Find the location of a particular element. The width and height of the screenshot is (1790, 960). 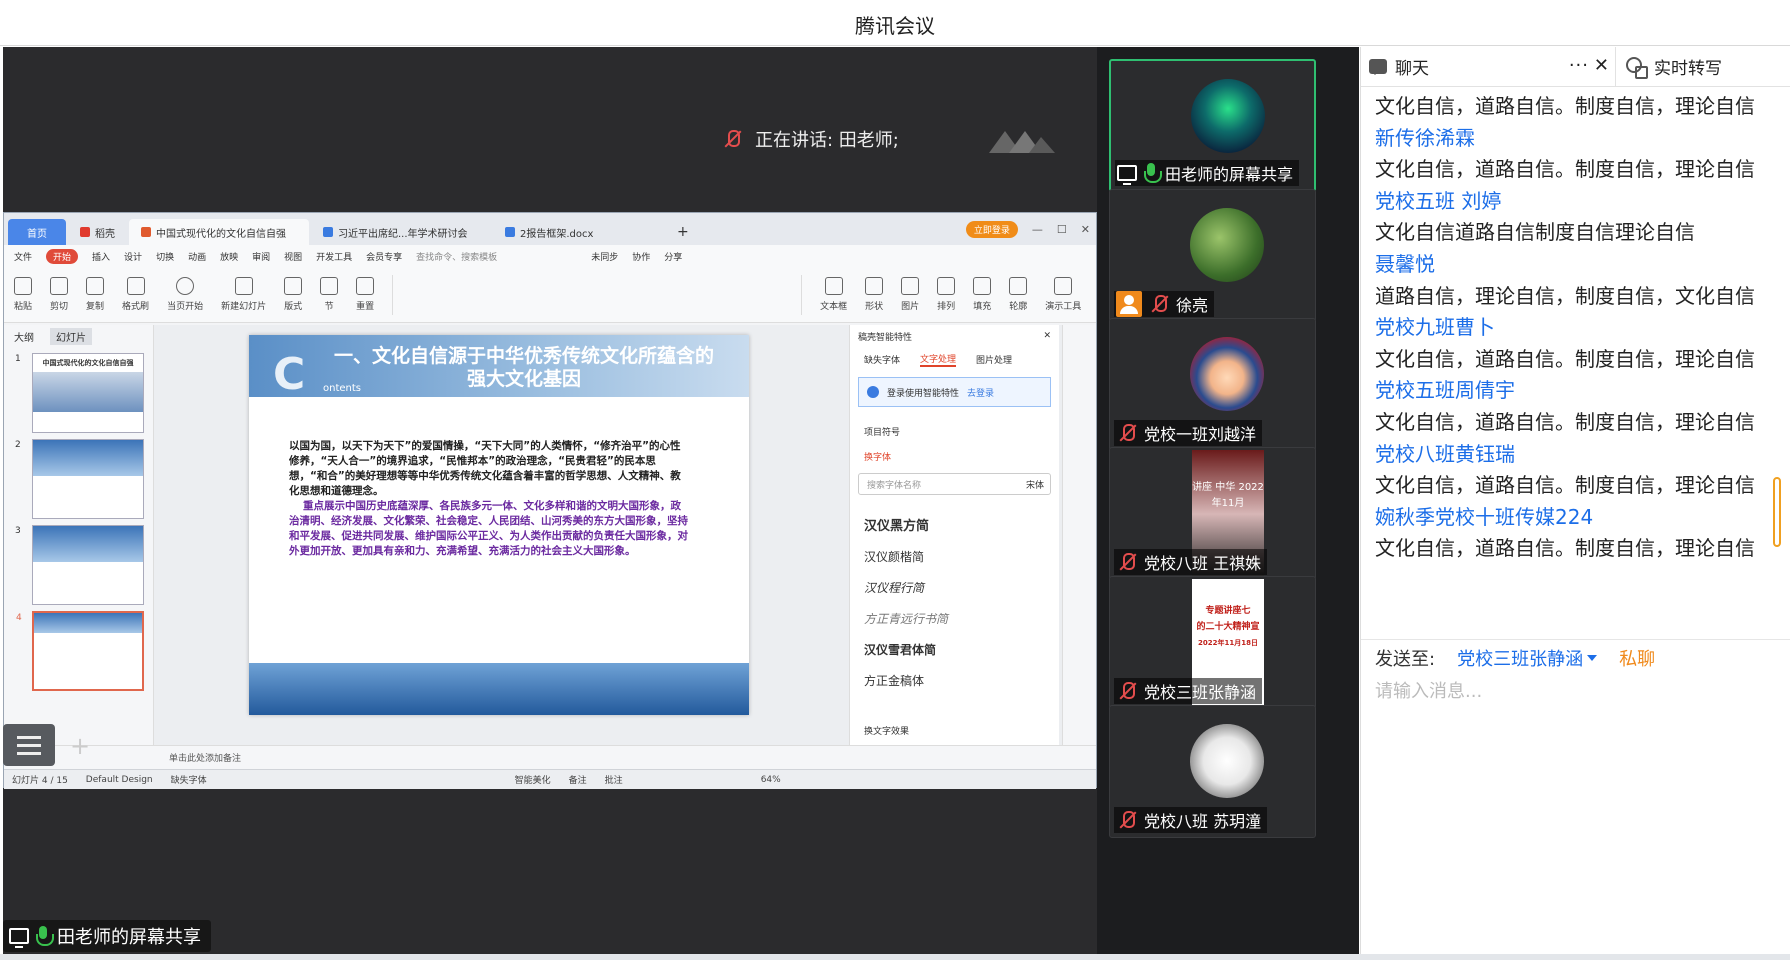

tab-image-processing: 图片处理 is located at coordinates (994, 359).